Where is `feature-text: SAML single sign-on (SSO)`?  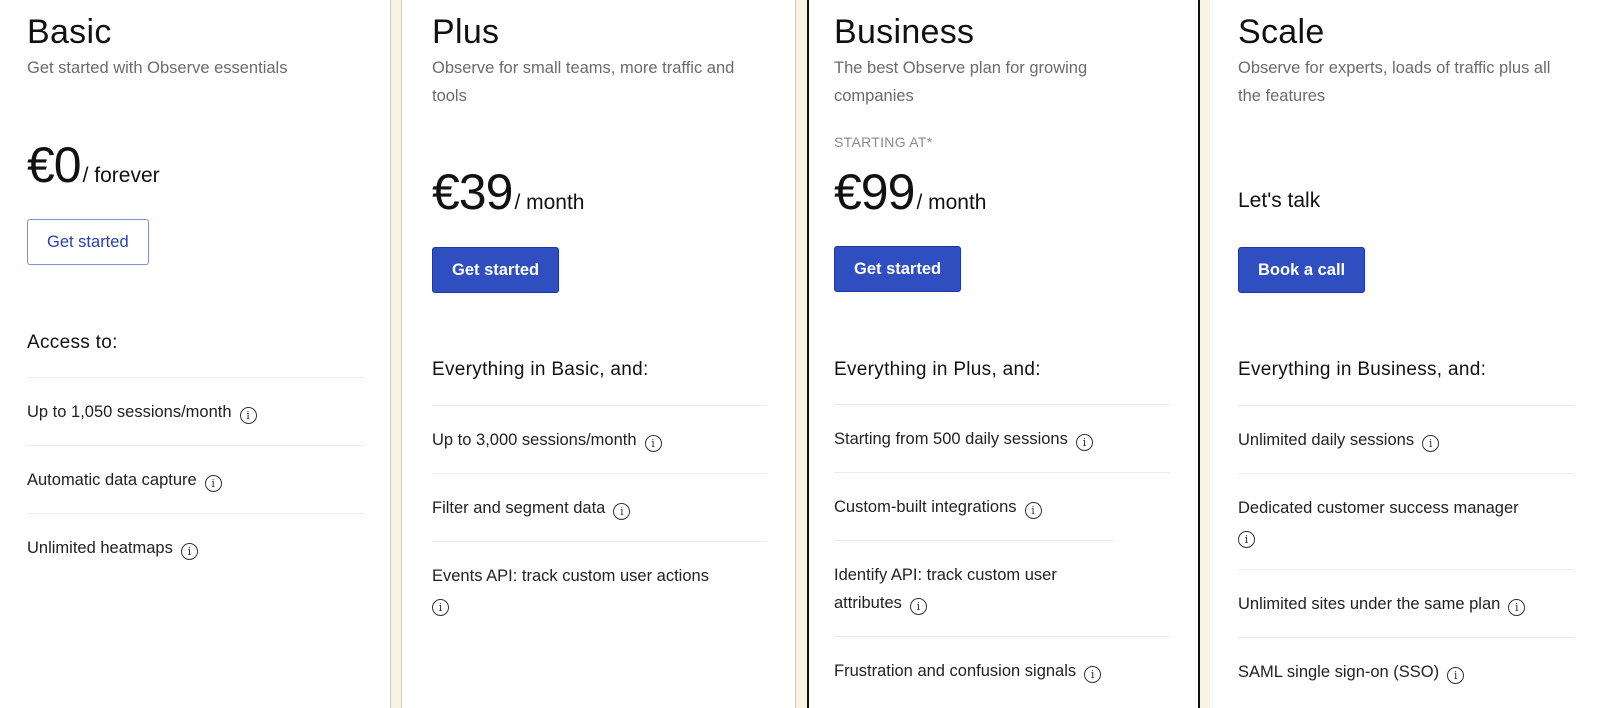 feature-text: SAML single sign-on (SSO) is located at coordinates (1339, 672).